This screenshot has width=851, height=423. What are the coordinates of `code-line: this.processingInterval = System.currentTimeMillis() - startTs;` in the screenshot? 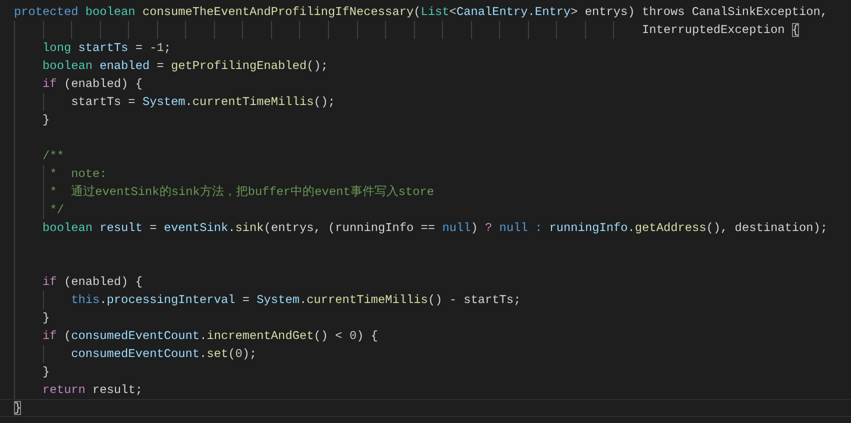 It's located at (267, 300).